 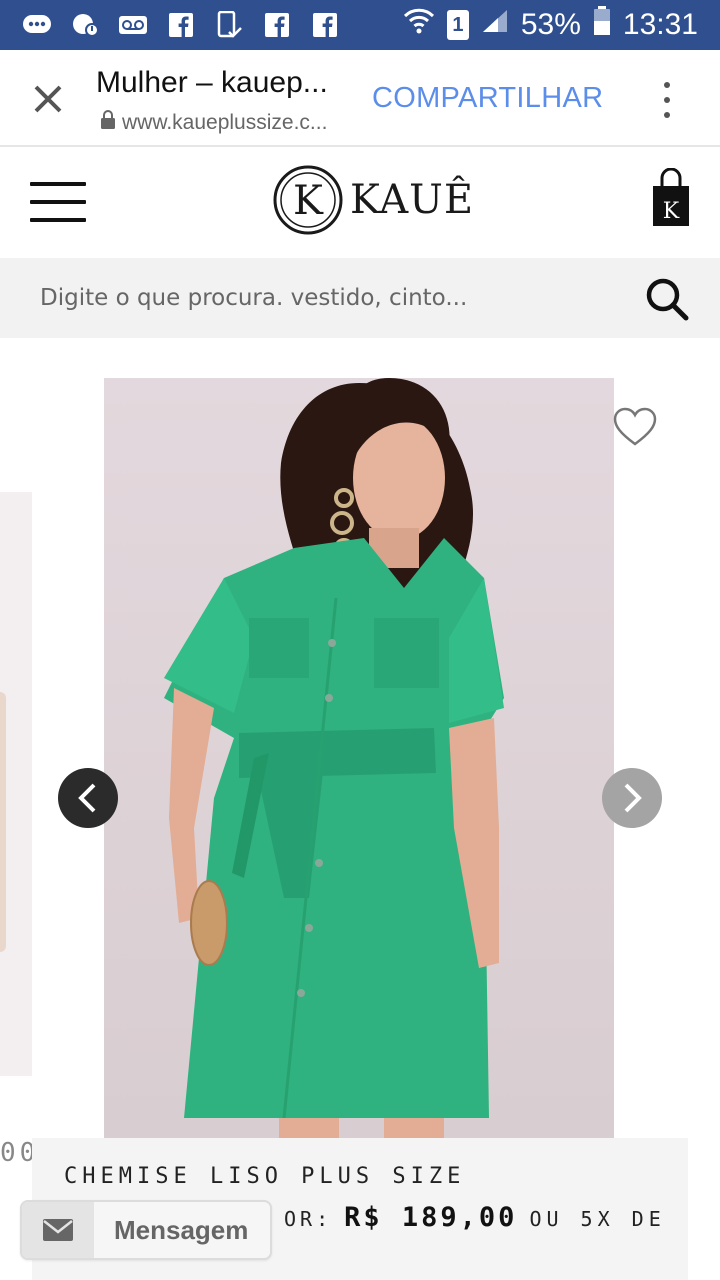 I want to click on phone-check-icon, so click(x=229, y=24).